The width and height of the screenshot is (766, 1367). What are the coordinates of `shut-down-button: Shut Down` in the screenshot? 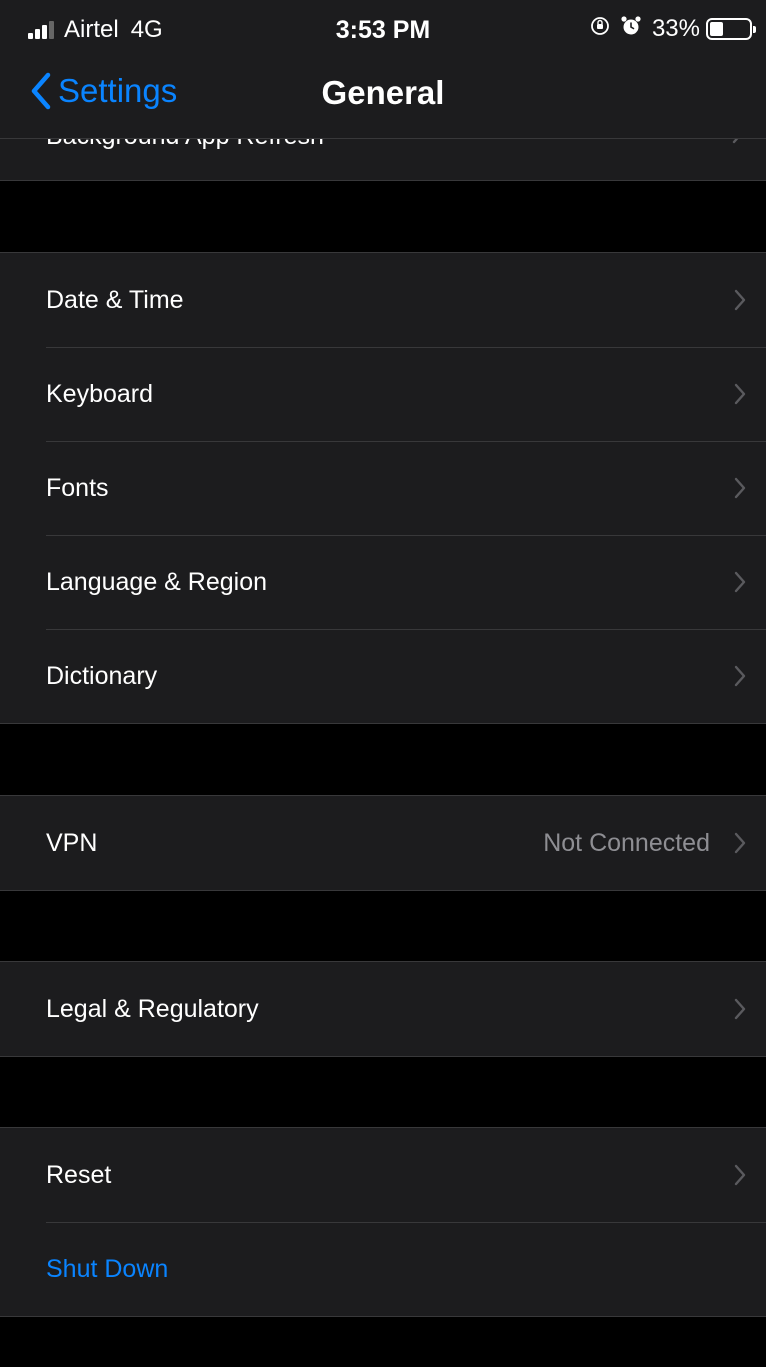 It's located at (383, 1269).